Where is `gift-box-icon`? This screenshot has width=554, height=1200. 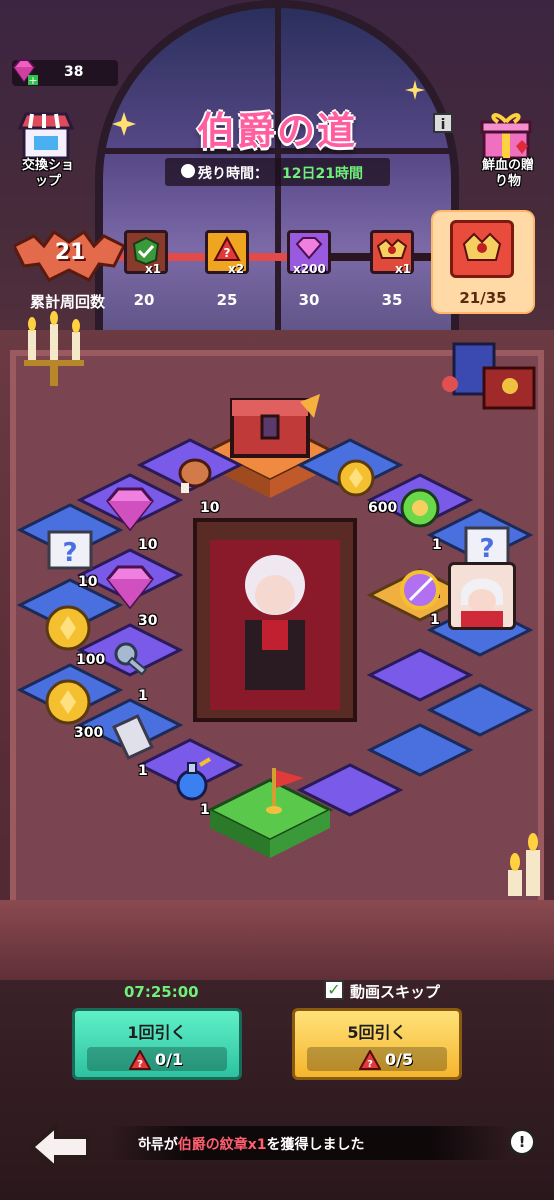 gift-box-icon is located at coordinates (506, 135).